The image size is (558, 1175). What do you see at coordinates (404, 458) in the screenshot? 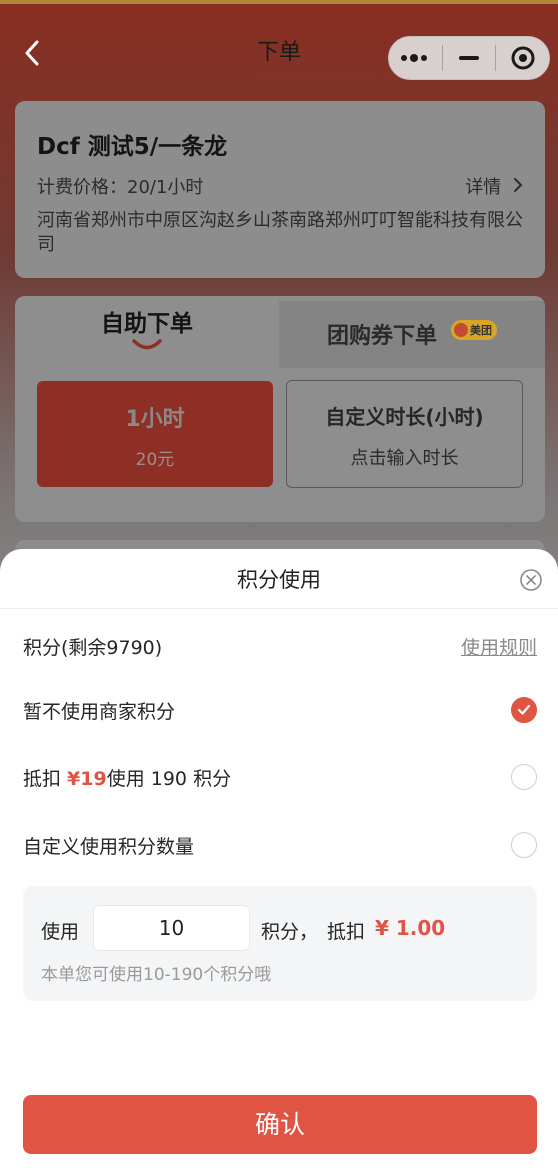
I see `option-custom-hint: 点击输入时长` at bounding box center [404, 458].